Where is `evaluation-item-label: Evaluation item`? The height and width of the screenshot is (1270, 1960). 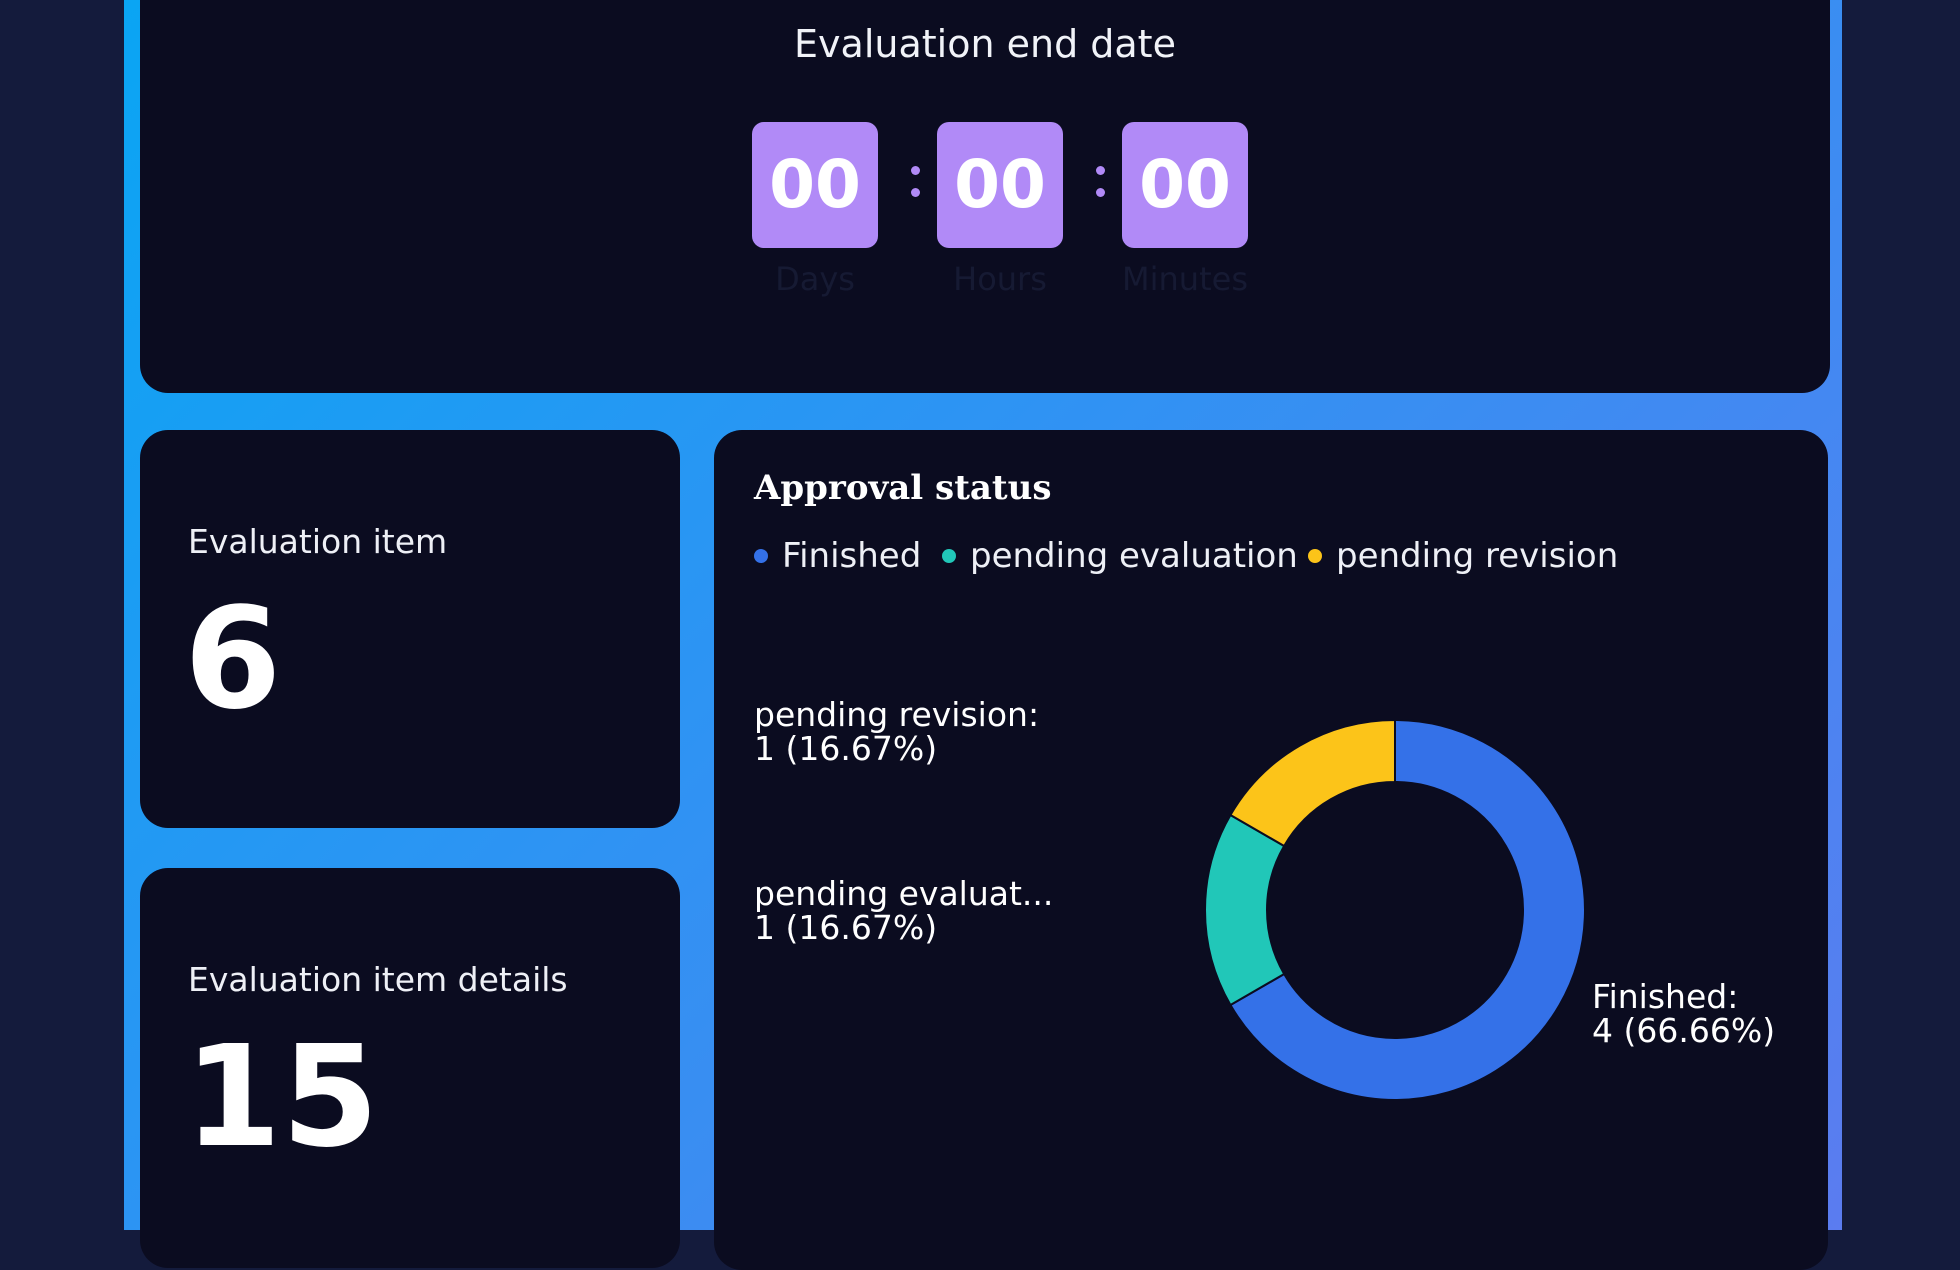
evaluation-item-label: Evaluation item is located at coordinates (318, 541).